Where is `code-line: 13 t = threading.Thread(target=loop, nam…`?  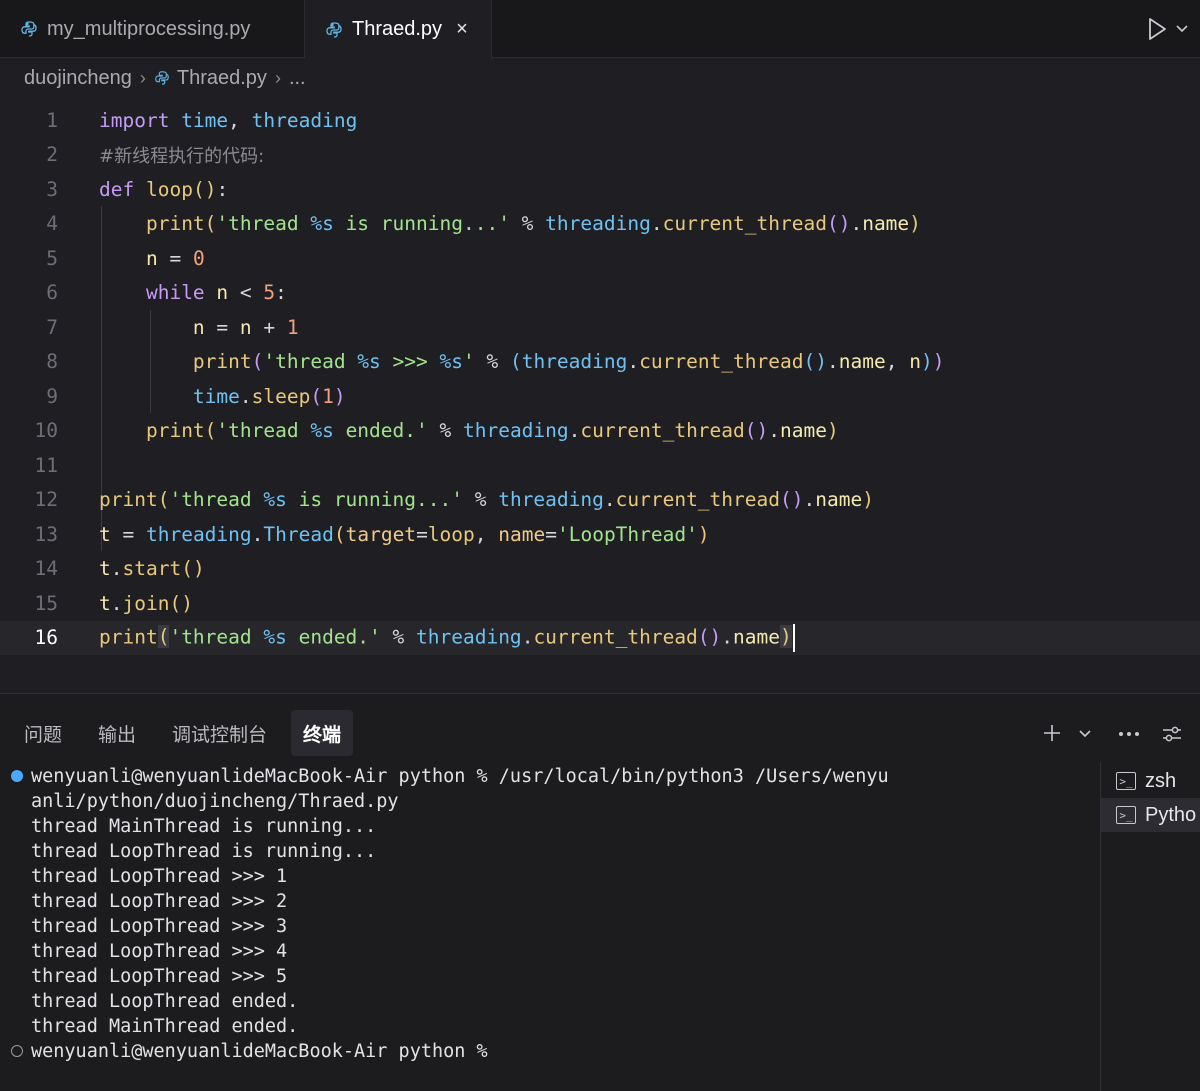
code-line: 13 t = threading.Thread(target=loop, nam… is located at coordinates (600, 534).